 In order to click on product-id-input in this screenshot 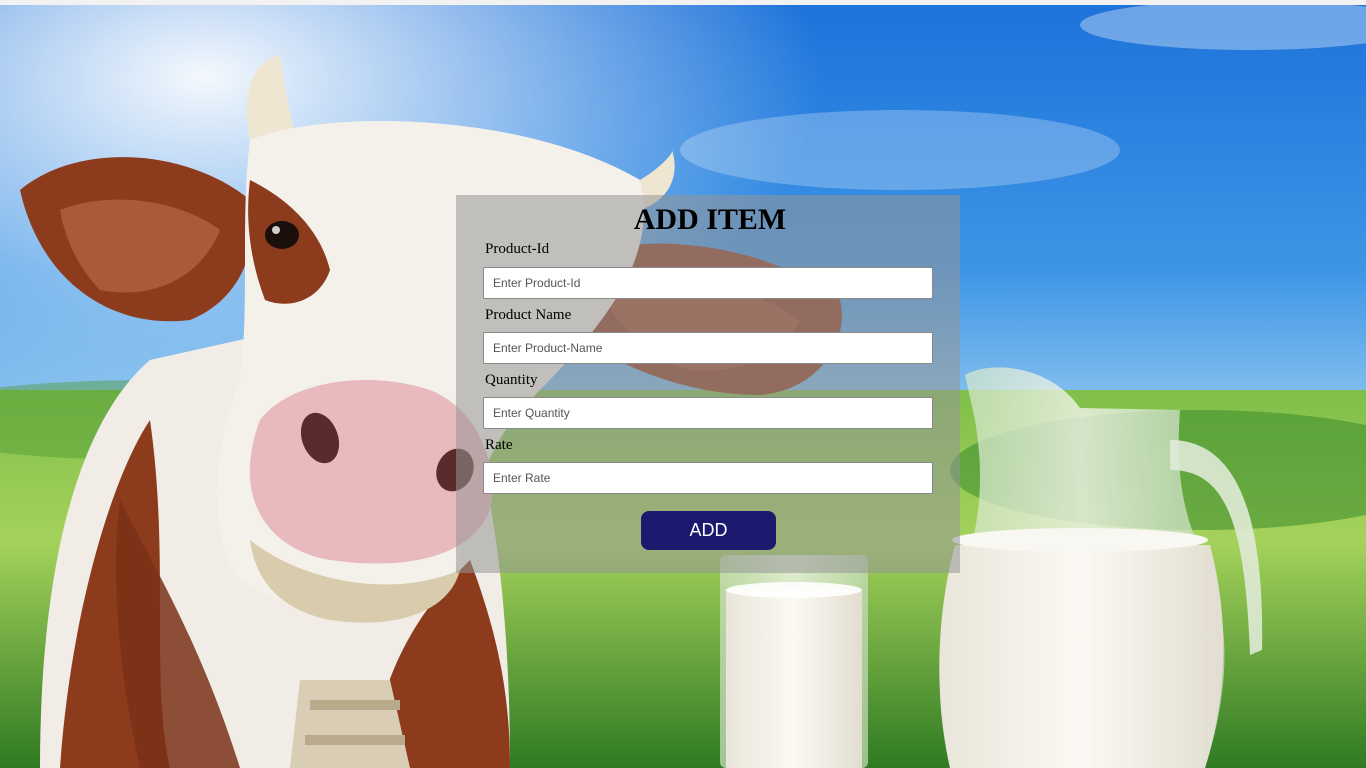, I will do `click(708, 283)`.